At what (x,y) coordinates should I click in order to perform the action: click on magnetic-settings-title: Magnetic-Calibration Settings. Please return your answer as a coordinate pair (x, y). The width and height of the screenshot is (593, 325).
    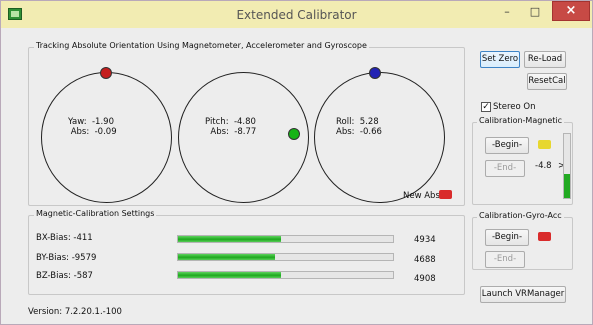
    Looking at the image, I should click on (95, 213).